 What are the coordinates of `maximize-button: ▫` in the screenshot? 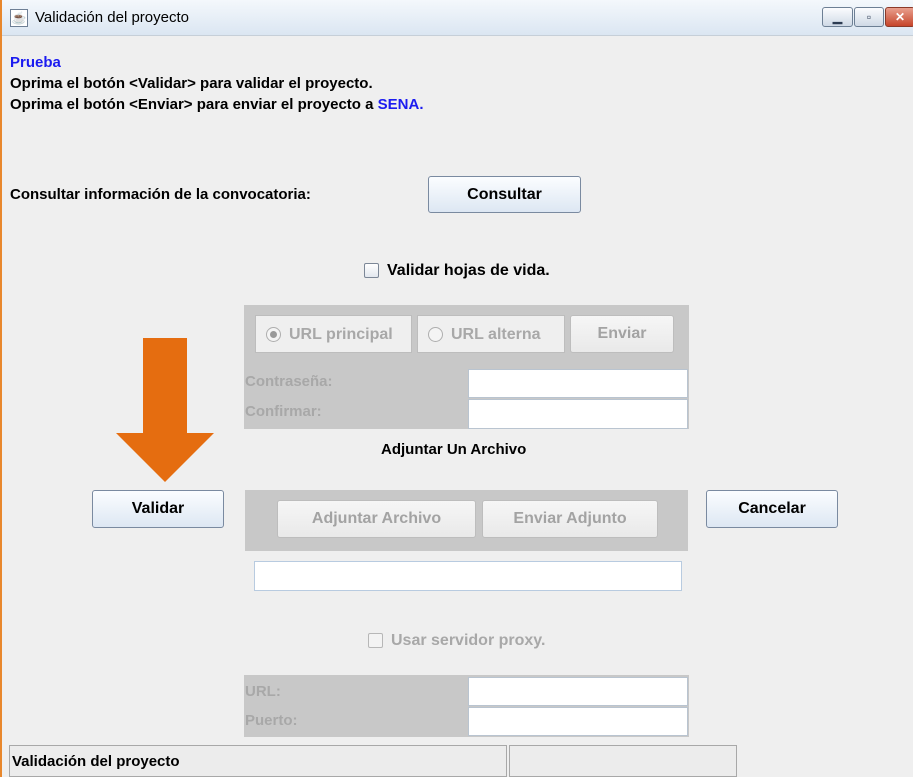 It's located at (869, 17).